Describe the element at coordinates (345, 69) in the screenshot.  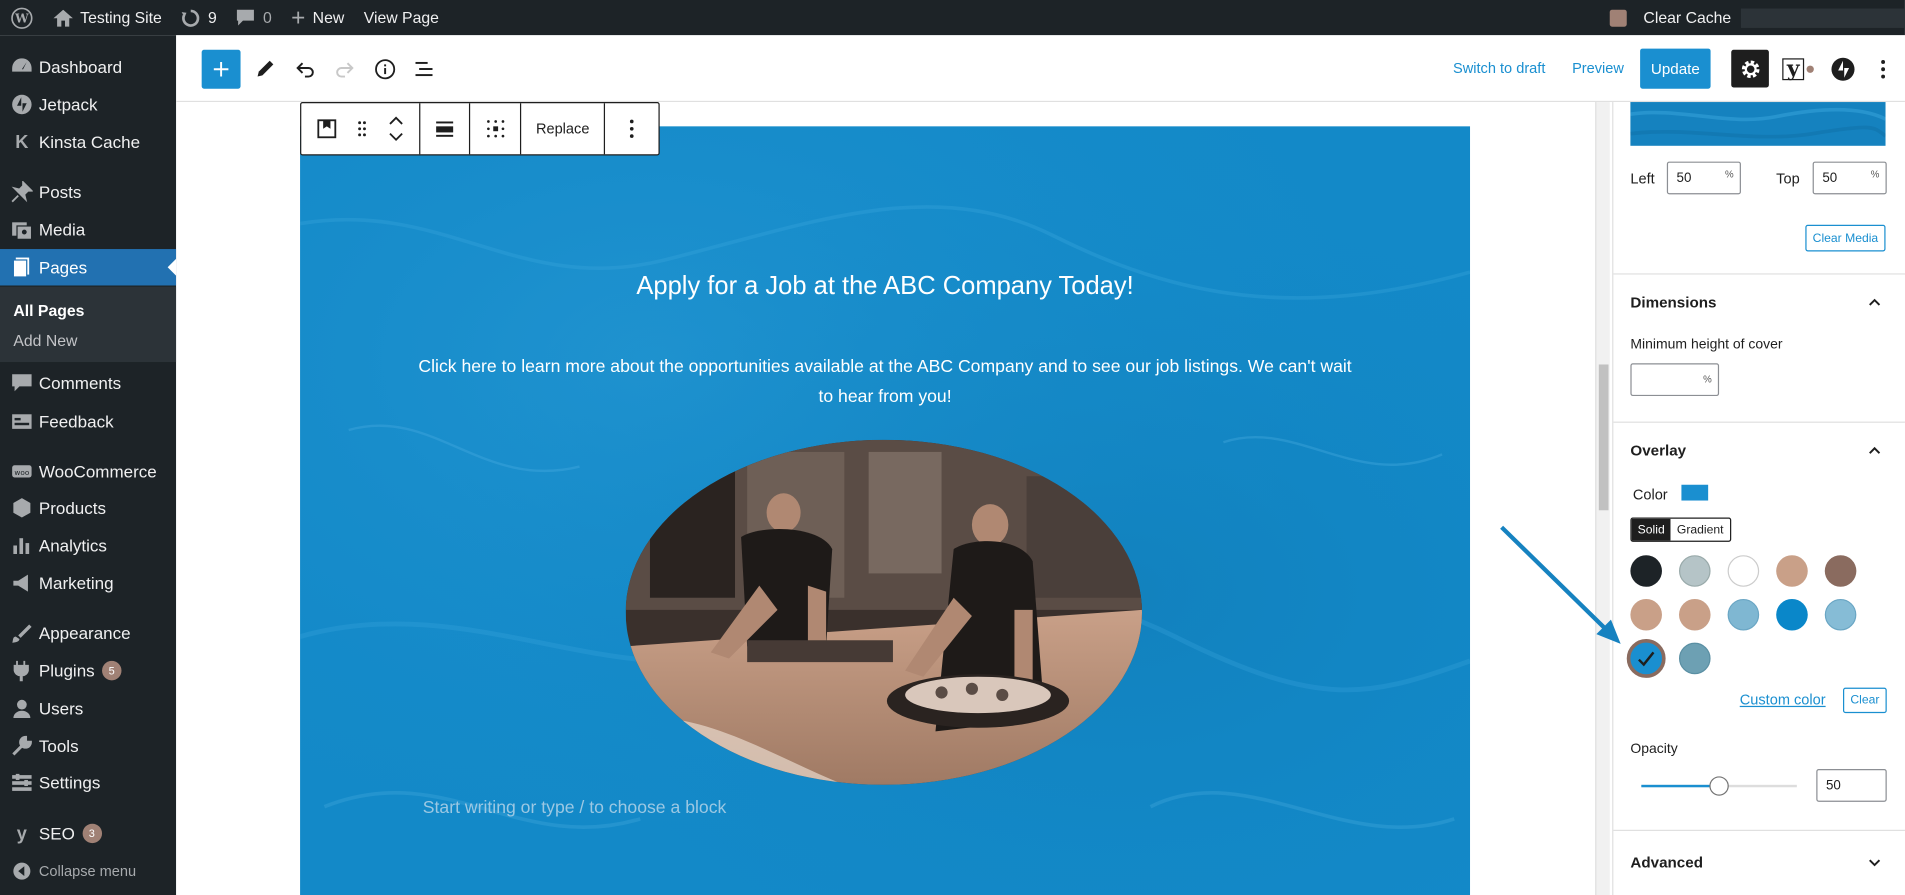
I see `redo-button` at that location.